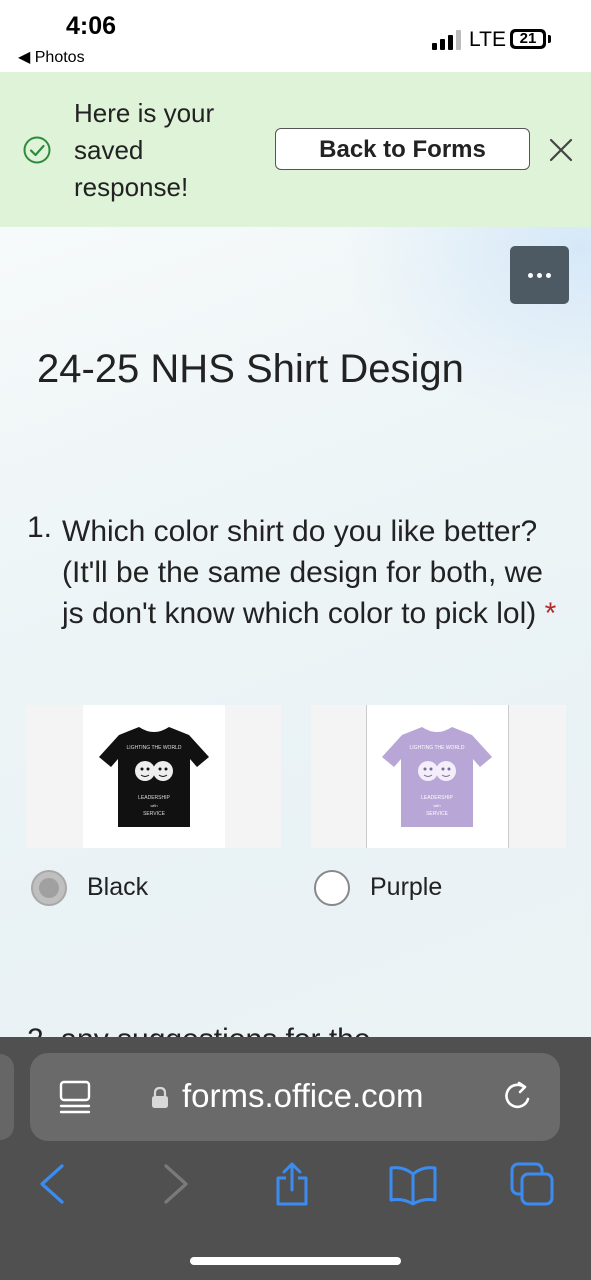  What do you see at coordinates (118, 887) in the screenshot?
I see `black-choice-label: Black` at bounding box center [118, 887].